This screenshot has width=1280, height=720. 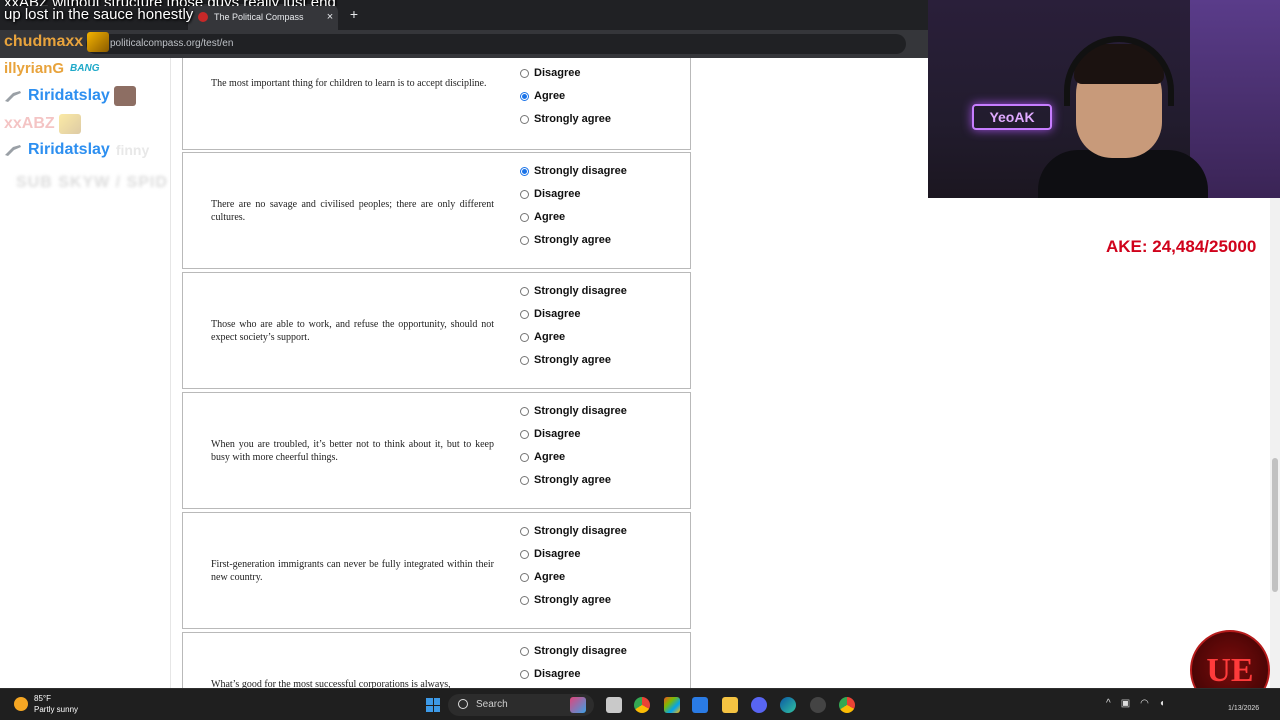 I want to click on chat-username: Riridatslay, so click(x=69, y=95).